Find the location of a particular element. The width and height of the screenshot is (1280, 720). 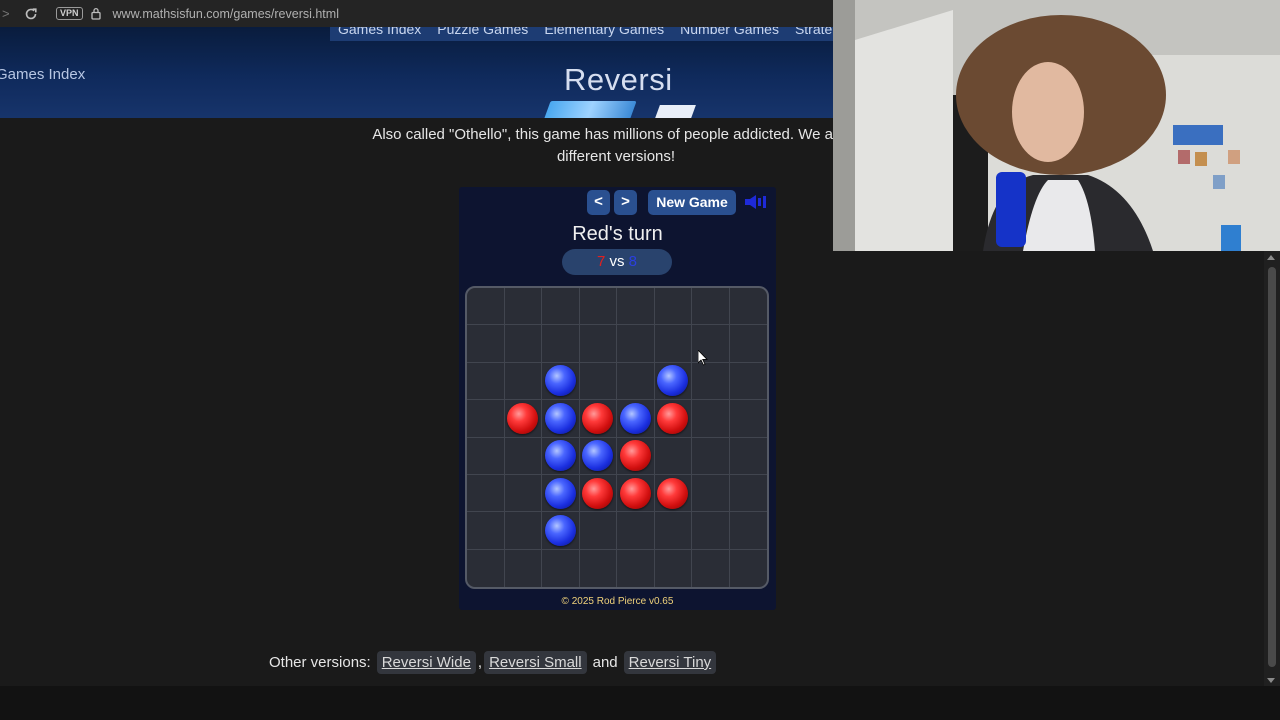

mouse-pointer-icon is located at coordinates (703, 358).